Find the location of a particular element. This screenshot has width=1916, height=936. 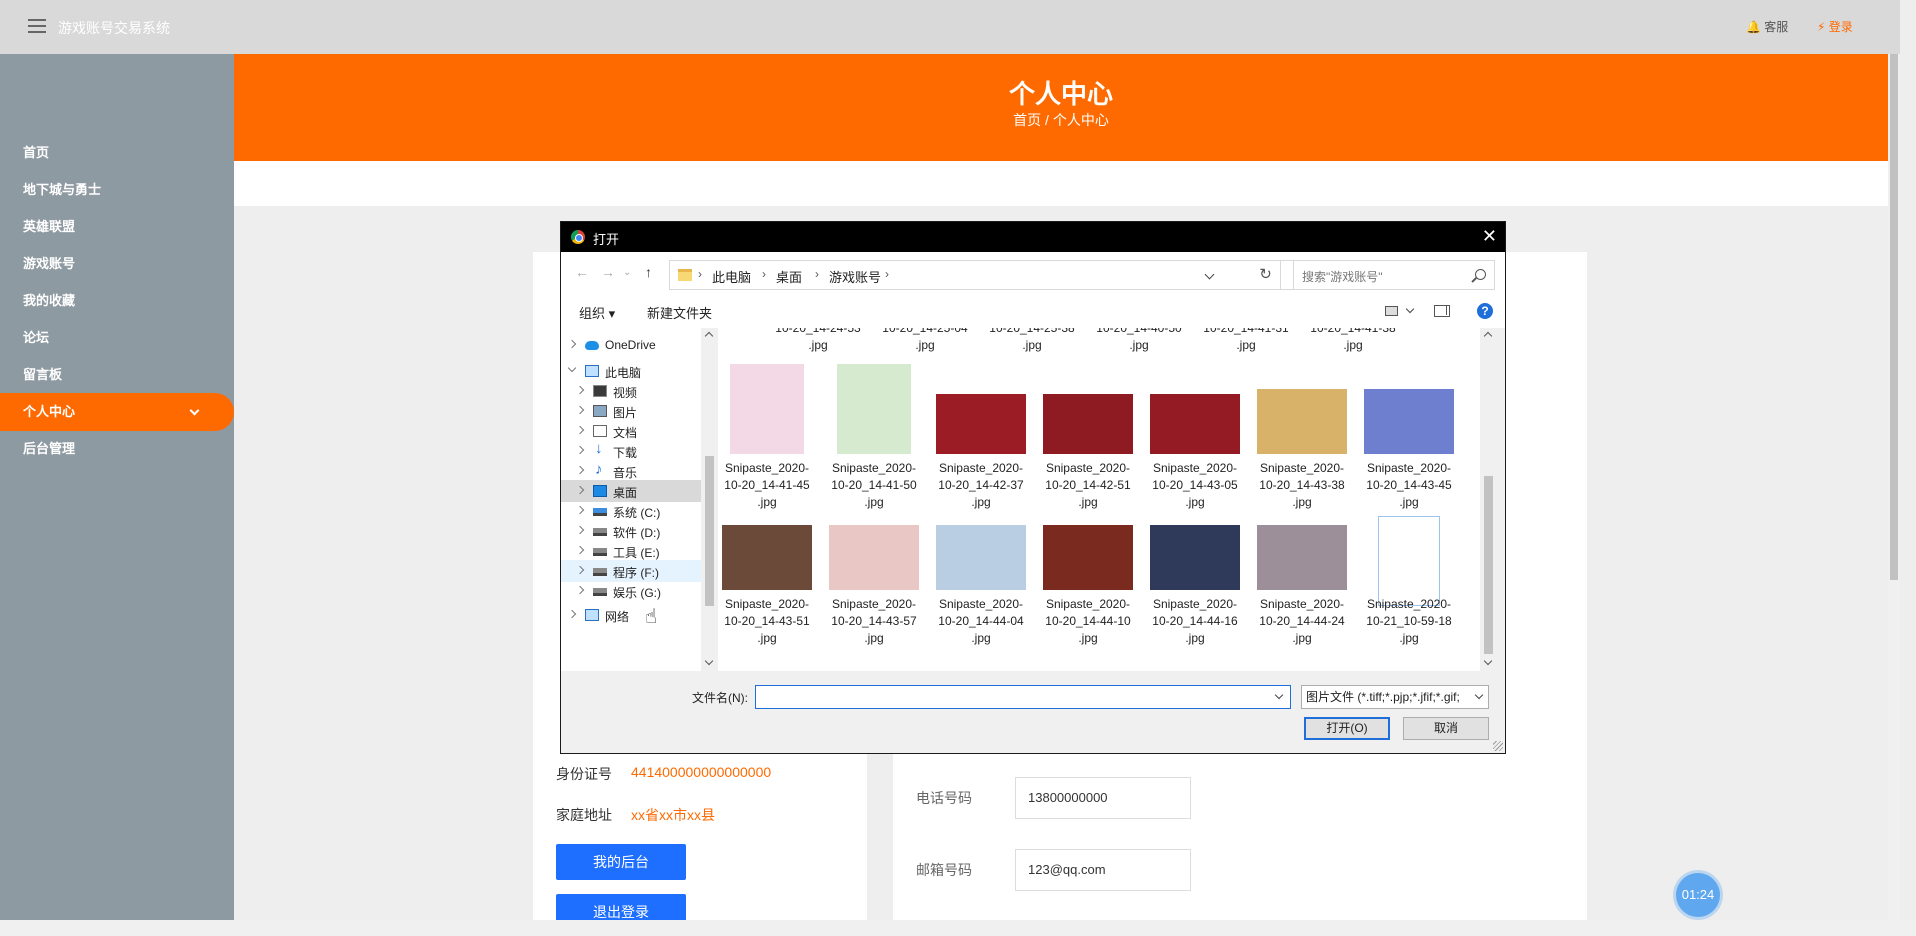

address-bar: › 此电脑 › 桌面 › 游戏账号 › is located at coordinates (990, 275).